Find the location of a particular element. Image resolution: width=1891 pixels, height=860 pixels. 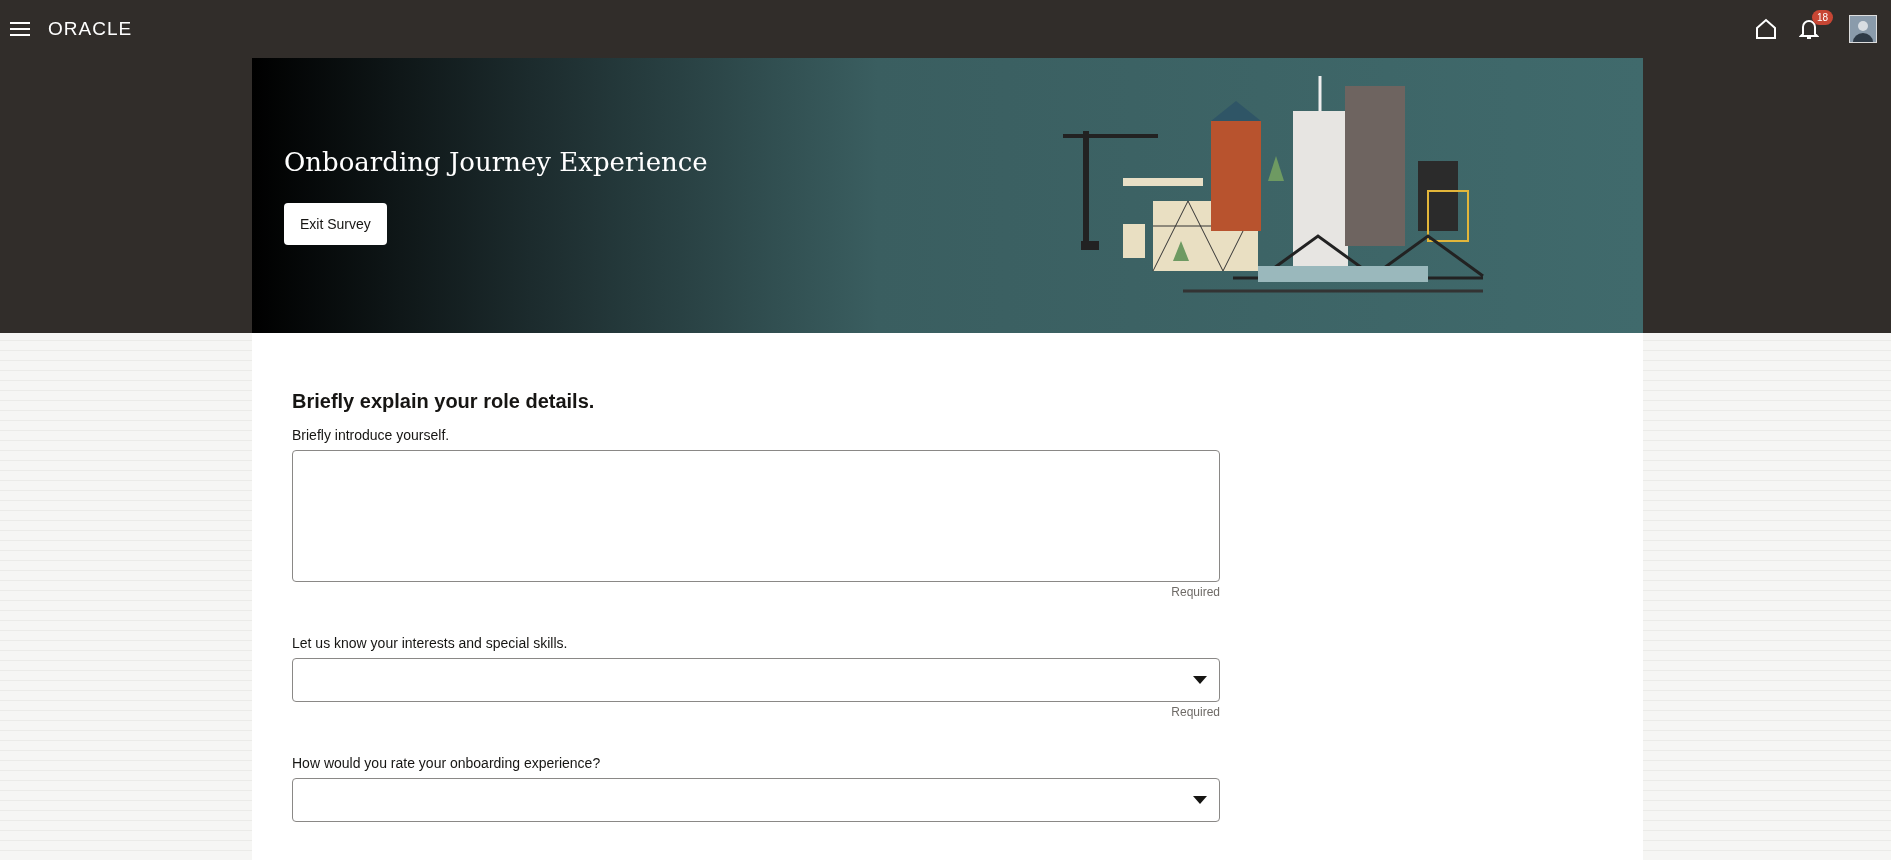

avatar-icon is located at coordinates (1863, 29).